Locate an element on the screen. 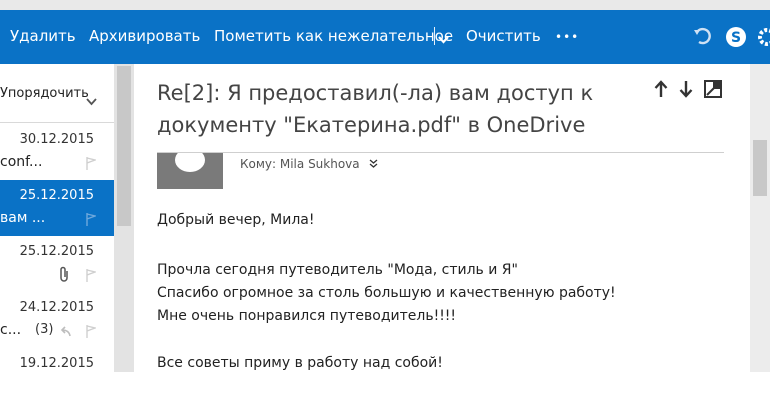 This screenshot has height=404, width=770. window-top-strip is located at coordinates (385, 5).